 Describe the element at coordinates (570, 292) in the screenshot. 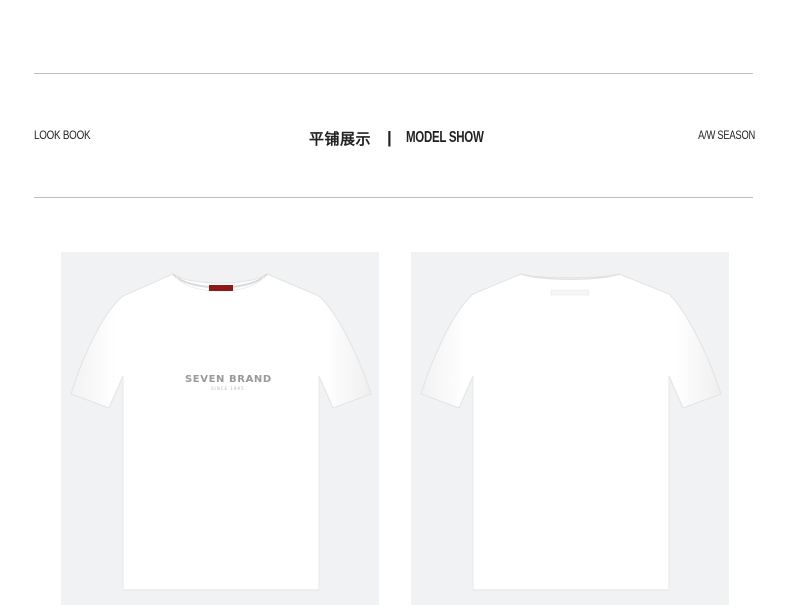

I see `back-neck-tape` at that location.